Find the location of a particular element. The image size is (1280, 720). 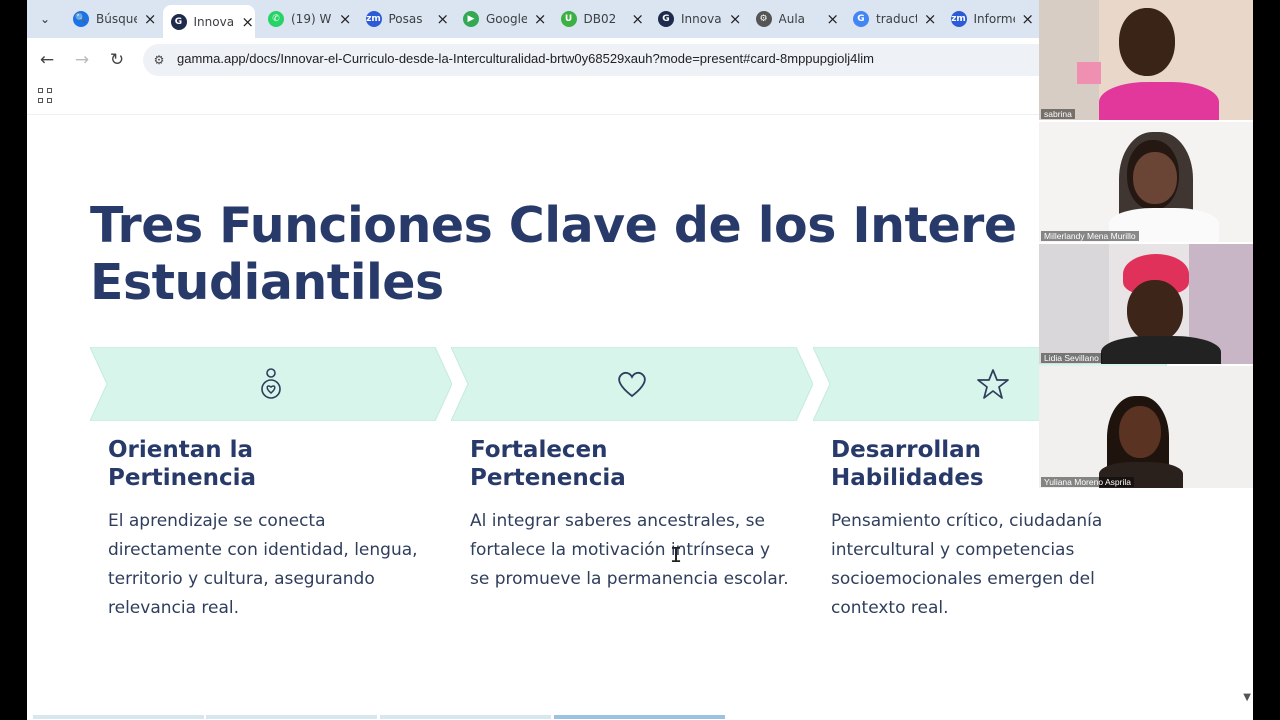

chevron-down-icon: ⌄ is located at coordinates (45, 19).